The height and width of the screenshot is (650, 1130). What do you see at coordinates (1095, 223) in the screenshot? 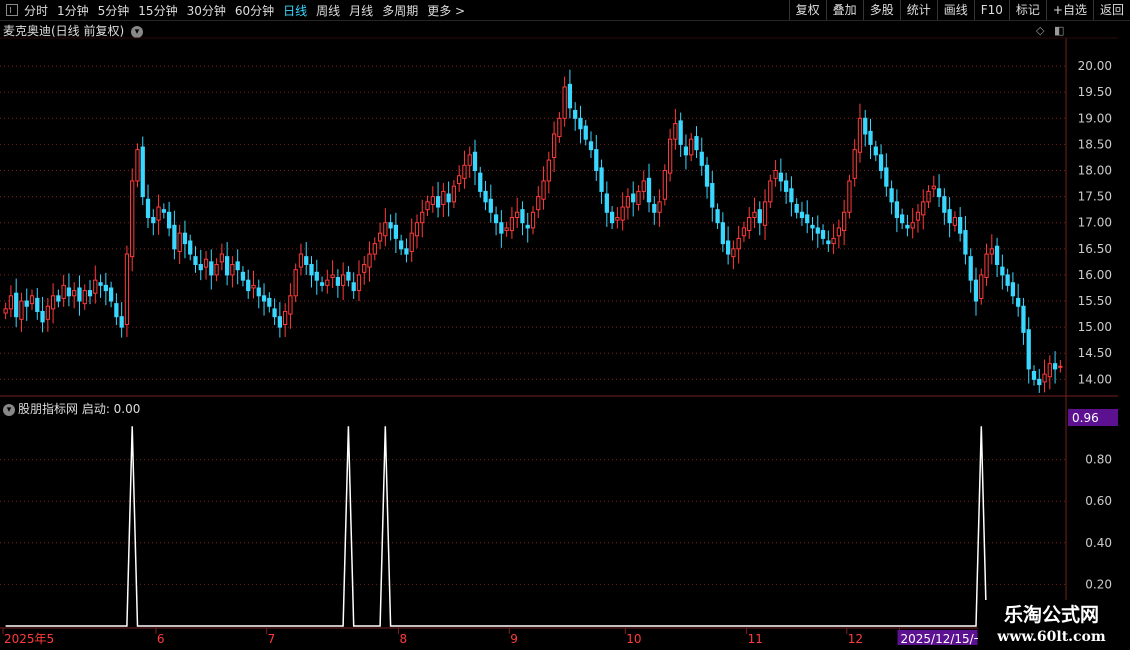
I see `price-tick-label: 17.00` at bounding box center [1095, 223].